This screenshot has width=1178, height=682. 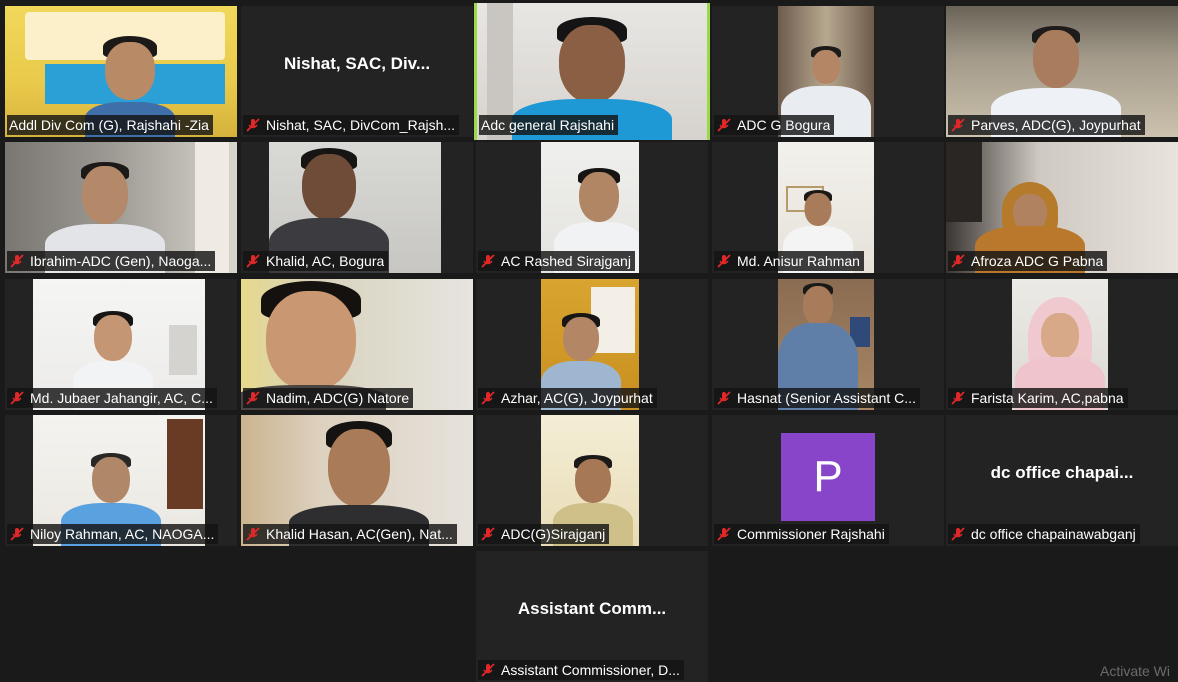 I want to click on participant-tile: Addl Div Com (G), Rajshahi -Zia, so click(x=121, y=71).